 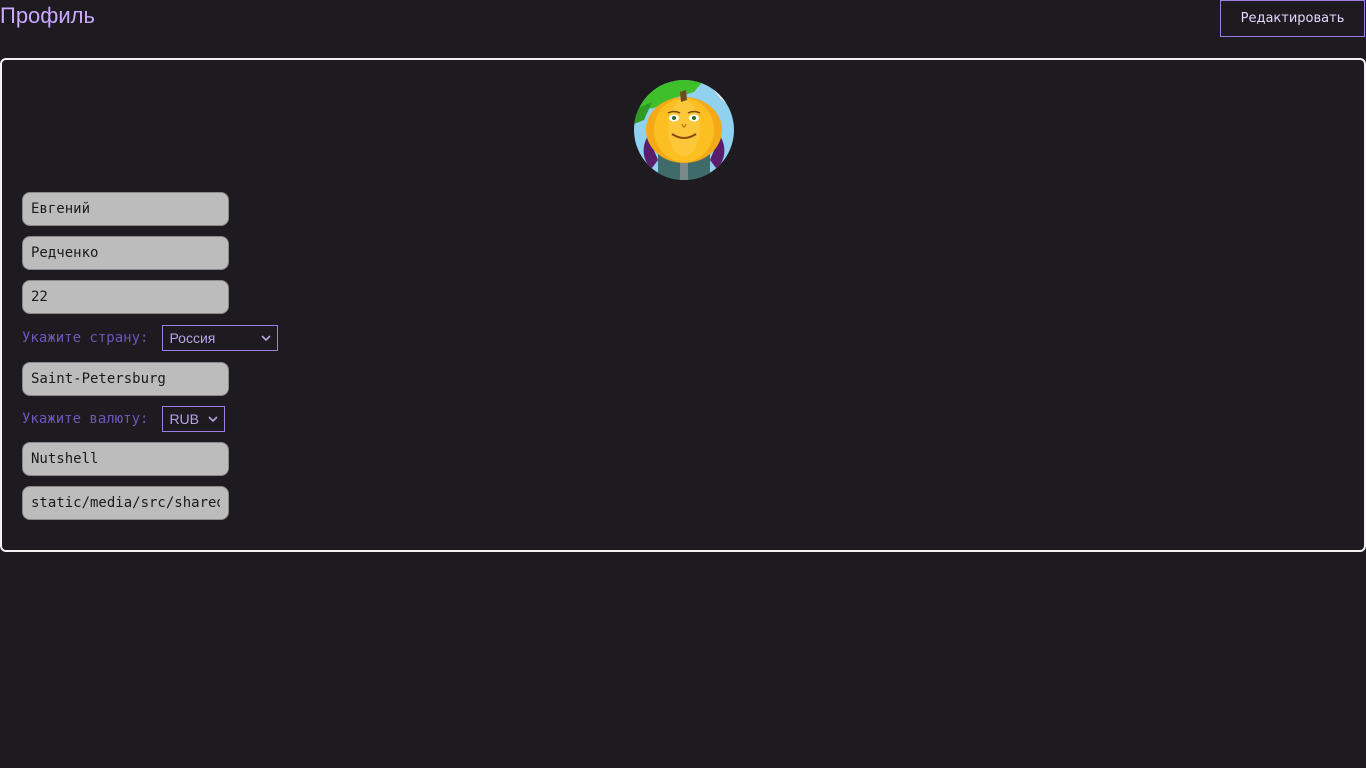 I want to click on last-name-field, so click(x=125, y=253).